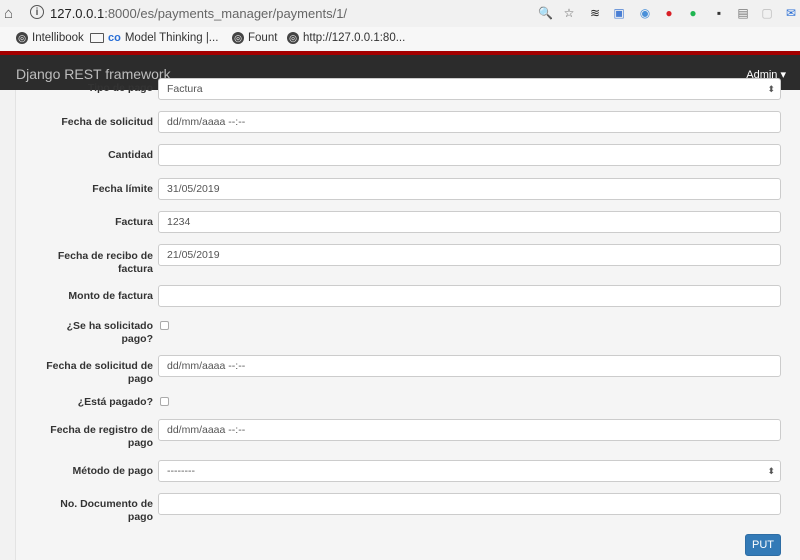  I want to click on field-label: Factura, so click(134, 222).